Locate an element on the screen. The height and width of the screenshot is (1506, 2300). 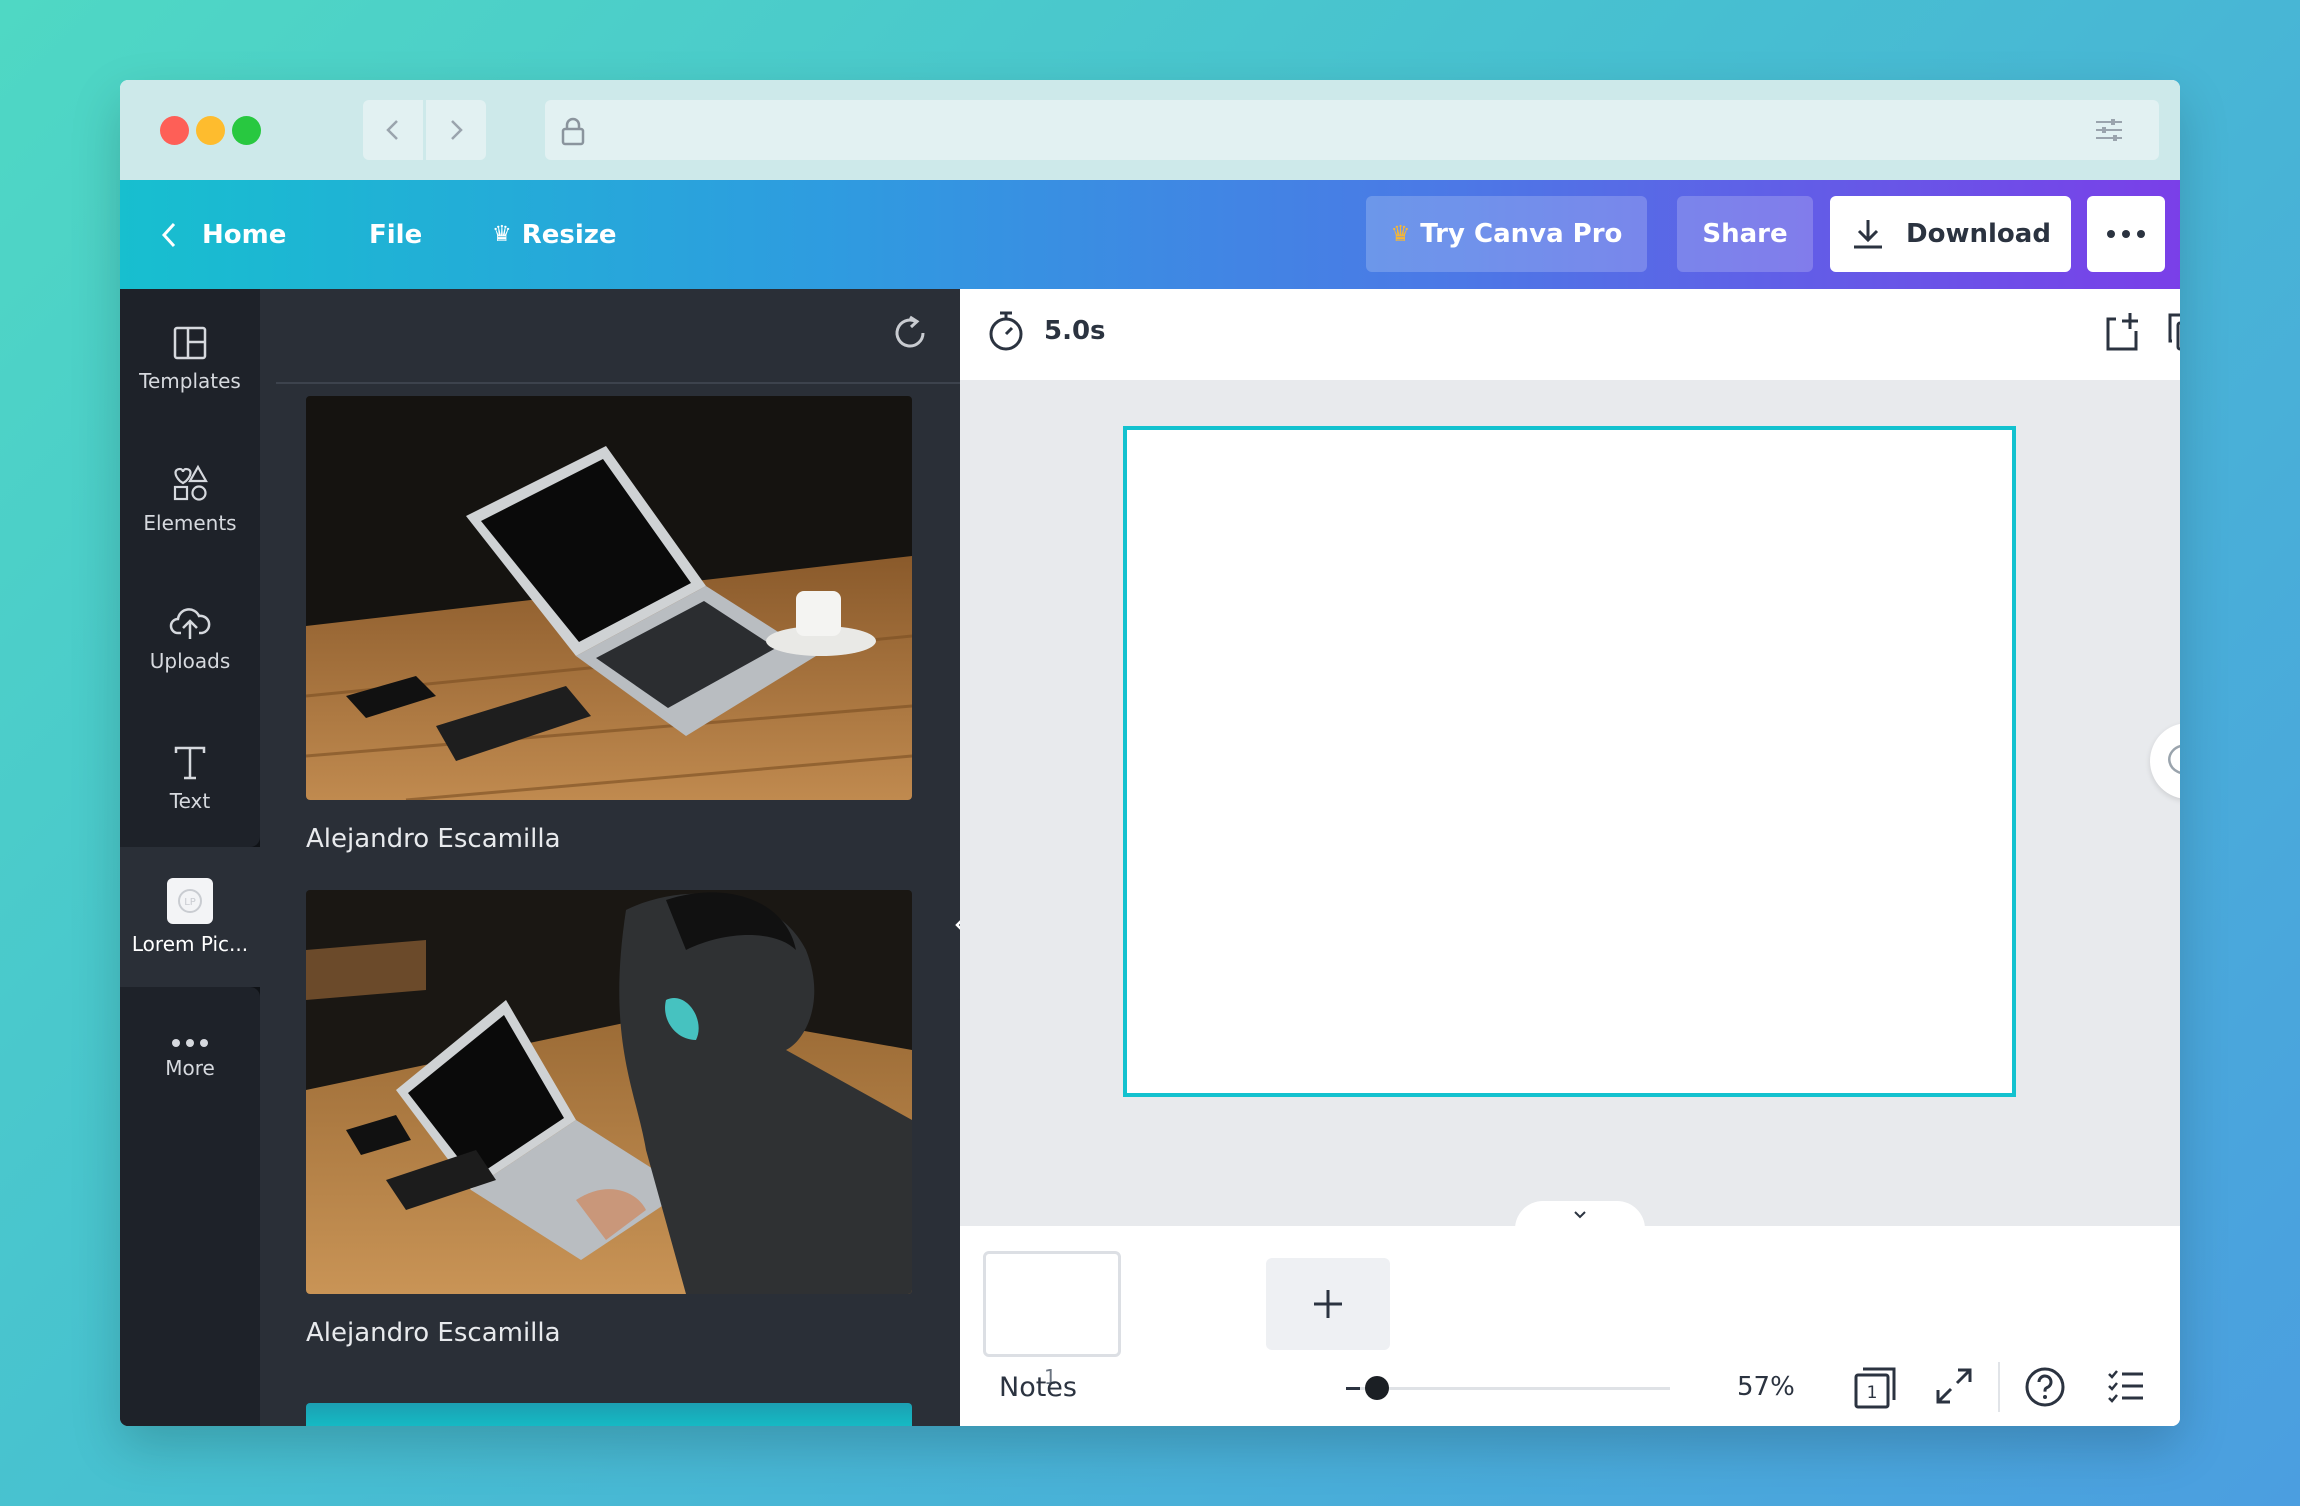
svg-text: LP is located at coordinates (190, 902).